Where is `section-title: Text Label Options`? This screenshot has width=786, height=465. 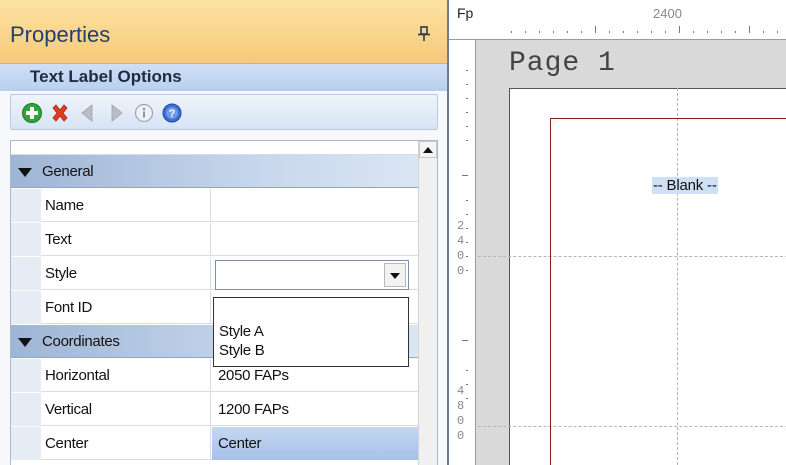 section-title: Text Label Options is located at coordinates (106, 76).